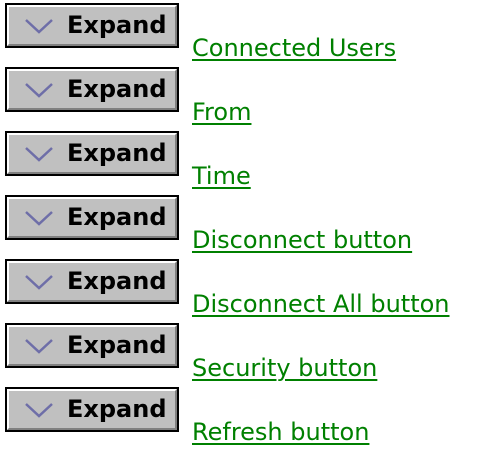 Image resolution: width=481 pixels, height=454 pixels. I want to click on topic-link-text: Time, so click(221, 176).